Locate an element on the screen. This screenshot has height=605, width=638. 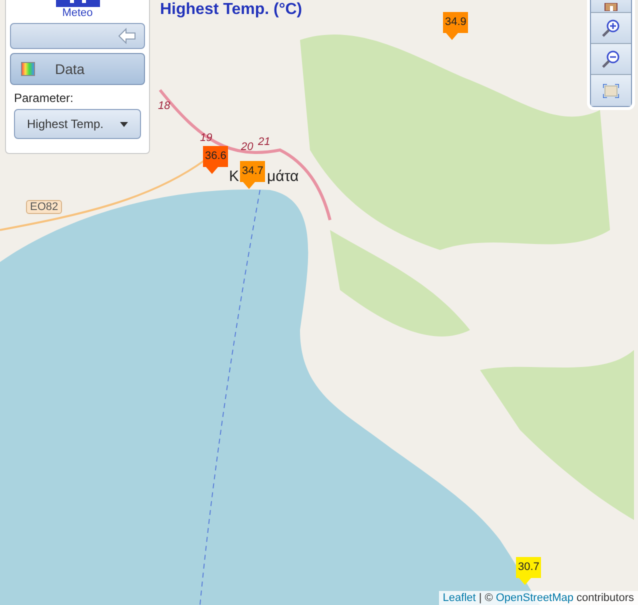
parameter-label: Parameter: is located at coordinates (44, 98).